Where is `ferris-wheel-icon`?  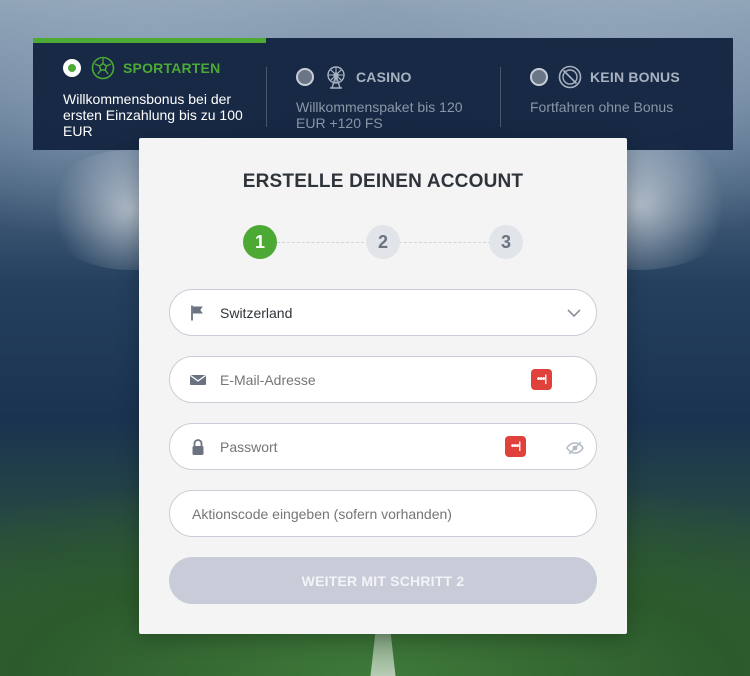 ferris-wheel-icon is located at coordinates (336, 77).